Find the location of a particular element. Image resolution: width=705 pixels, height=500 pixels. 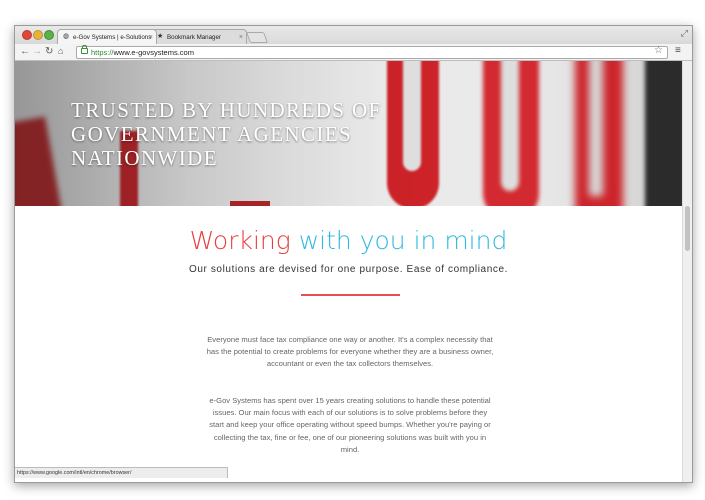

maximize-window-button is located at coordinates (49, 35).